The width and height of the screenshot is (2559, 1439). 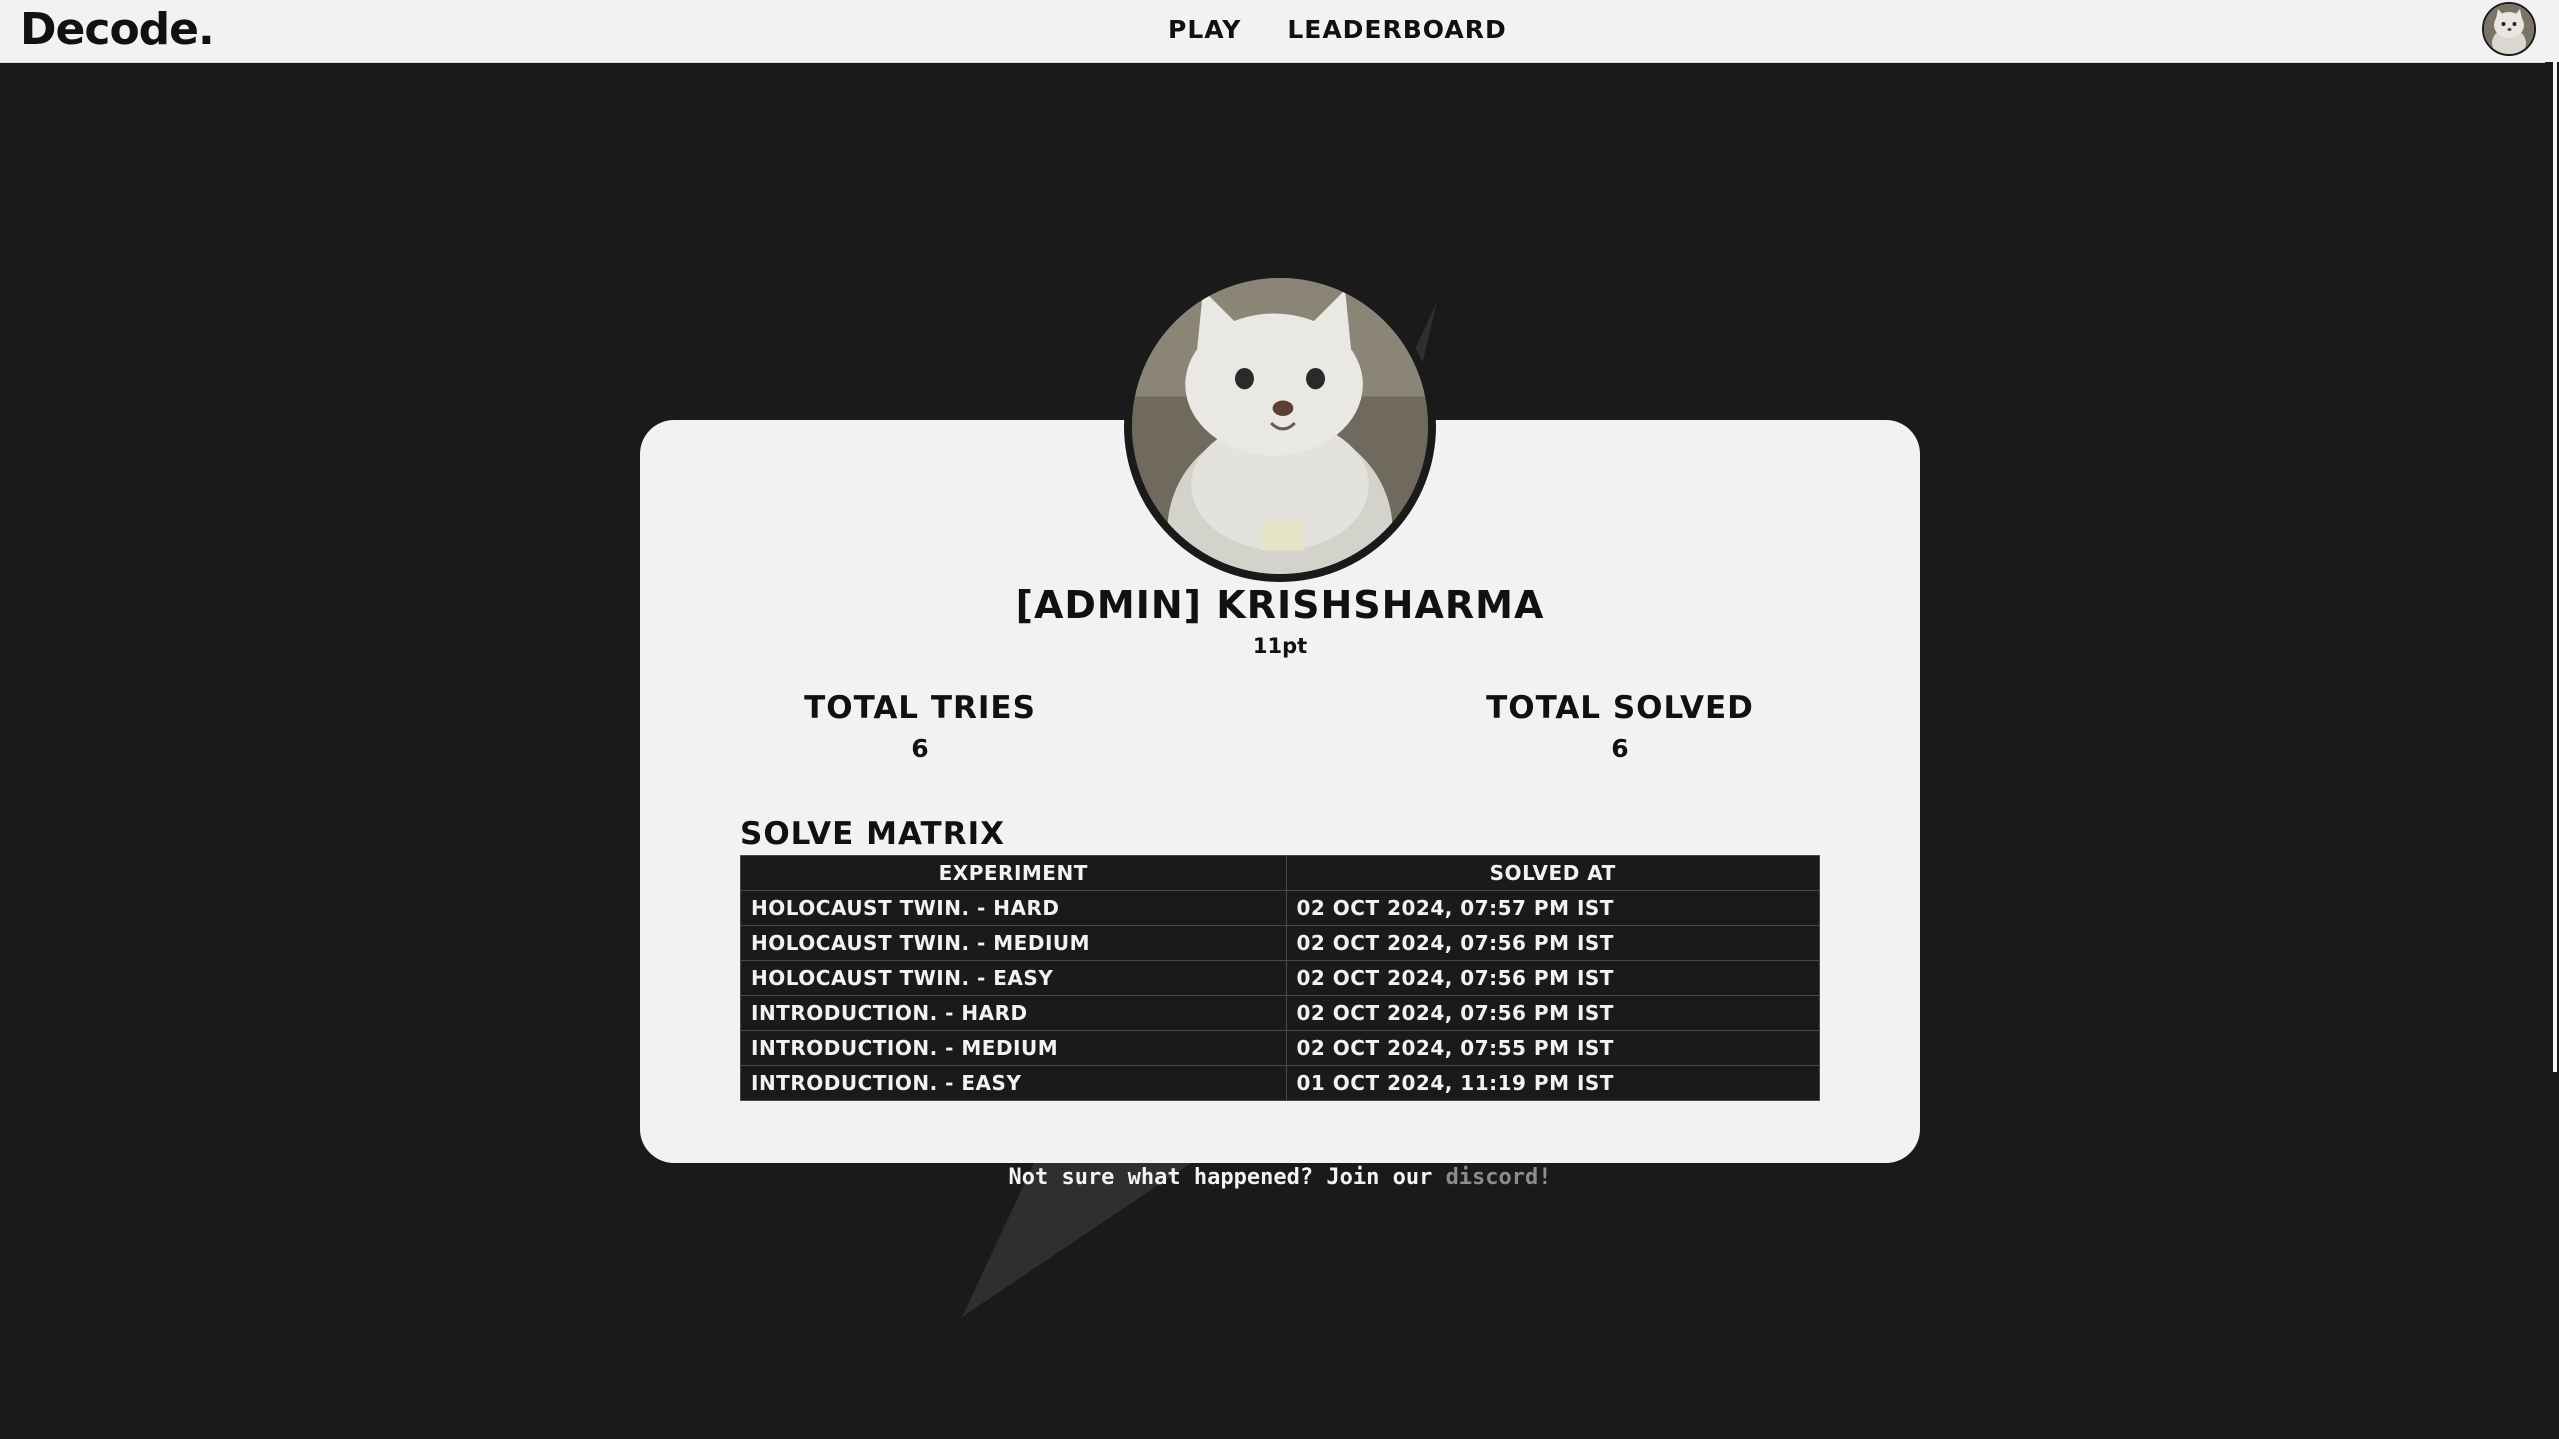 I want to click on total-tries-label: TOTAL TRIES, so click(x=920, y=708).